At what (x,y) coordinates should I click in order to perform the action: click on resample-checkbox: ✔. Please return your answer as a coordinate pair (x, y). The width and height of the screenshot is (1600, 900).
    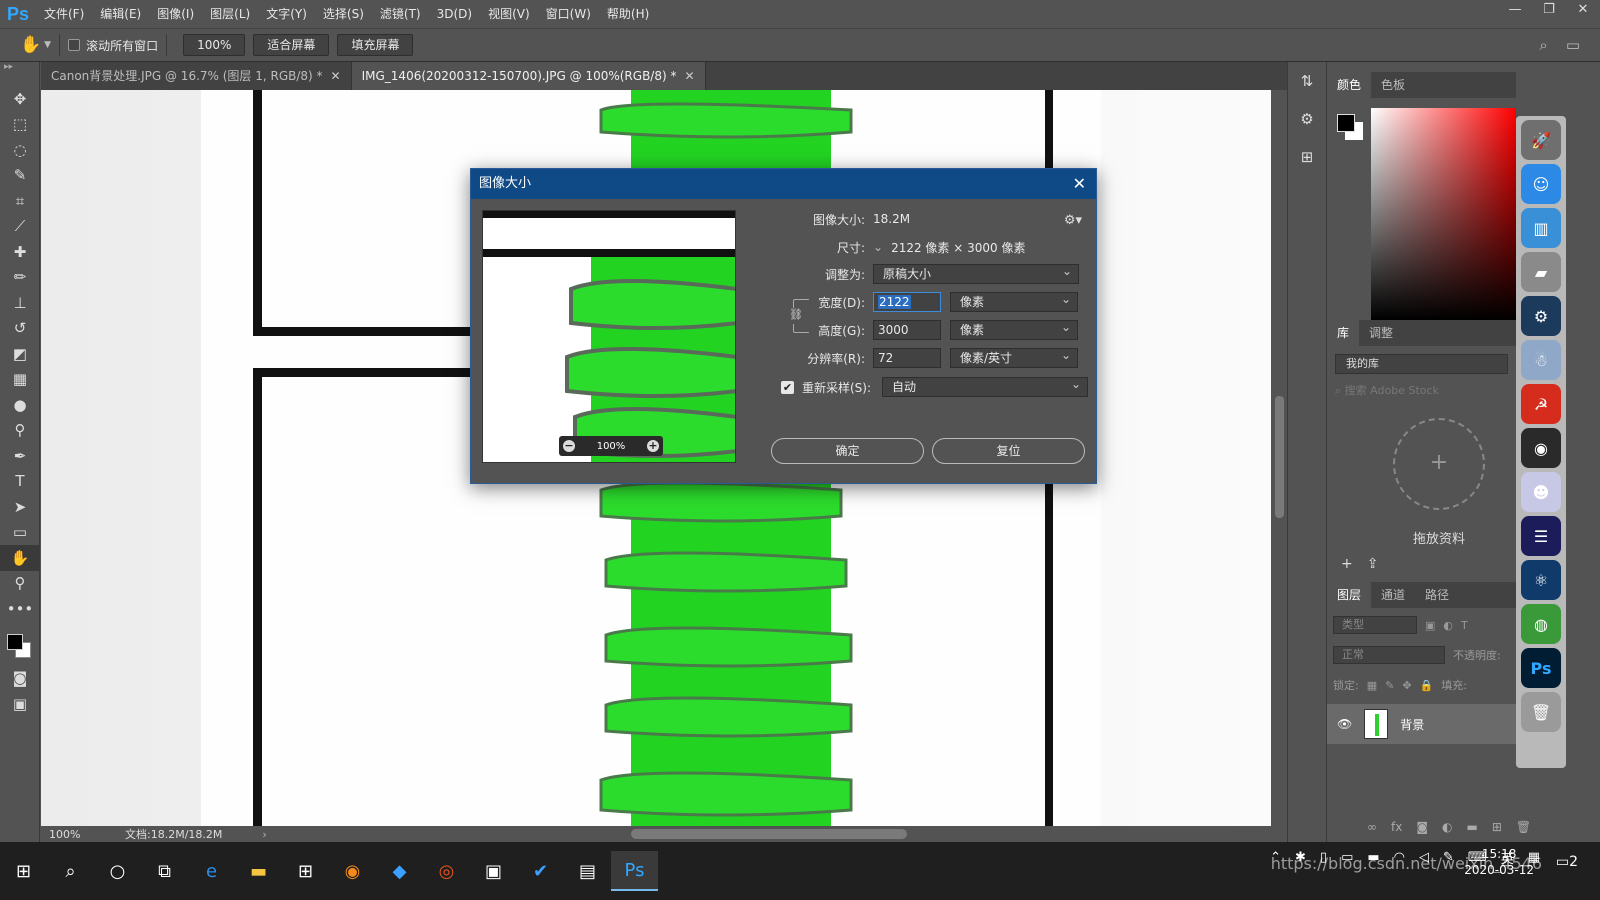
    Looking at the image, I should click on (787, 387).